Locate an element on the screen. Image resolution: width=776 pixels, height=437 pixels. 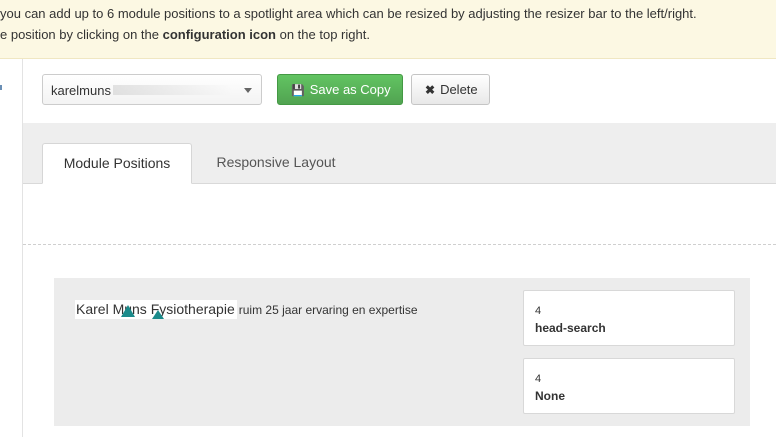
module-position-card: 4 head-search is located at coordinates (629, 318).